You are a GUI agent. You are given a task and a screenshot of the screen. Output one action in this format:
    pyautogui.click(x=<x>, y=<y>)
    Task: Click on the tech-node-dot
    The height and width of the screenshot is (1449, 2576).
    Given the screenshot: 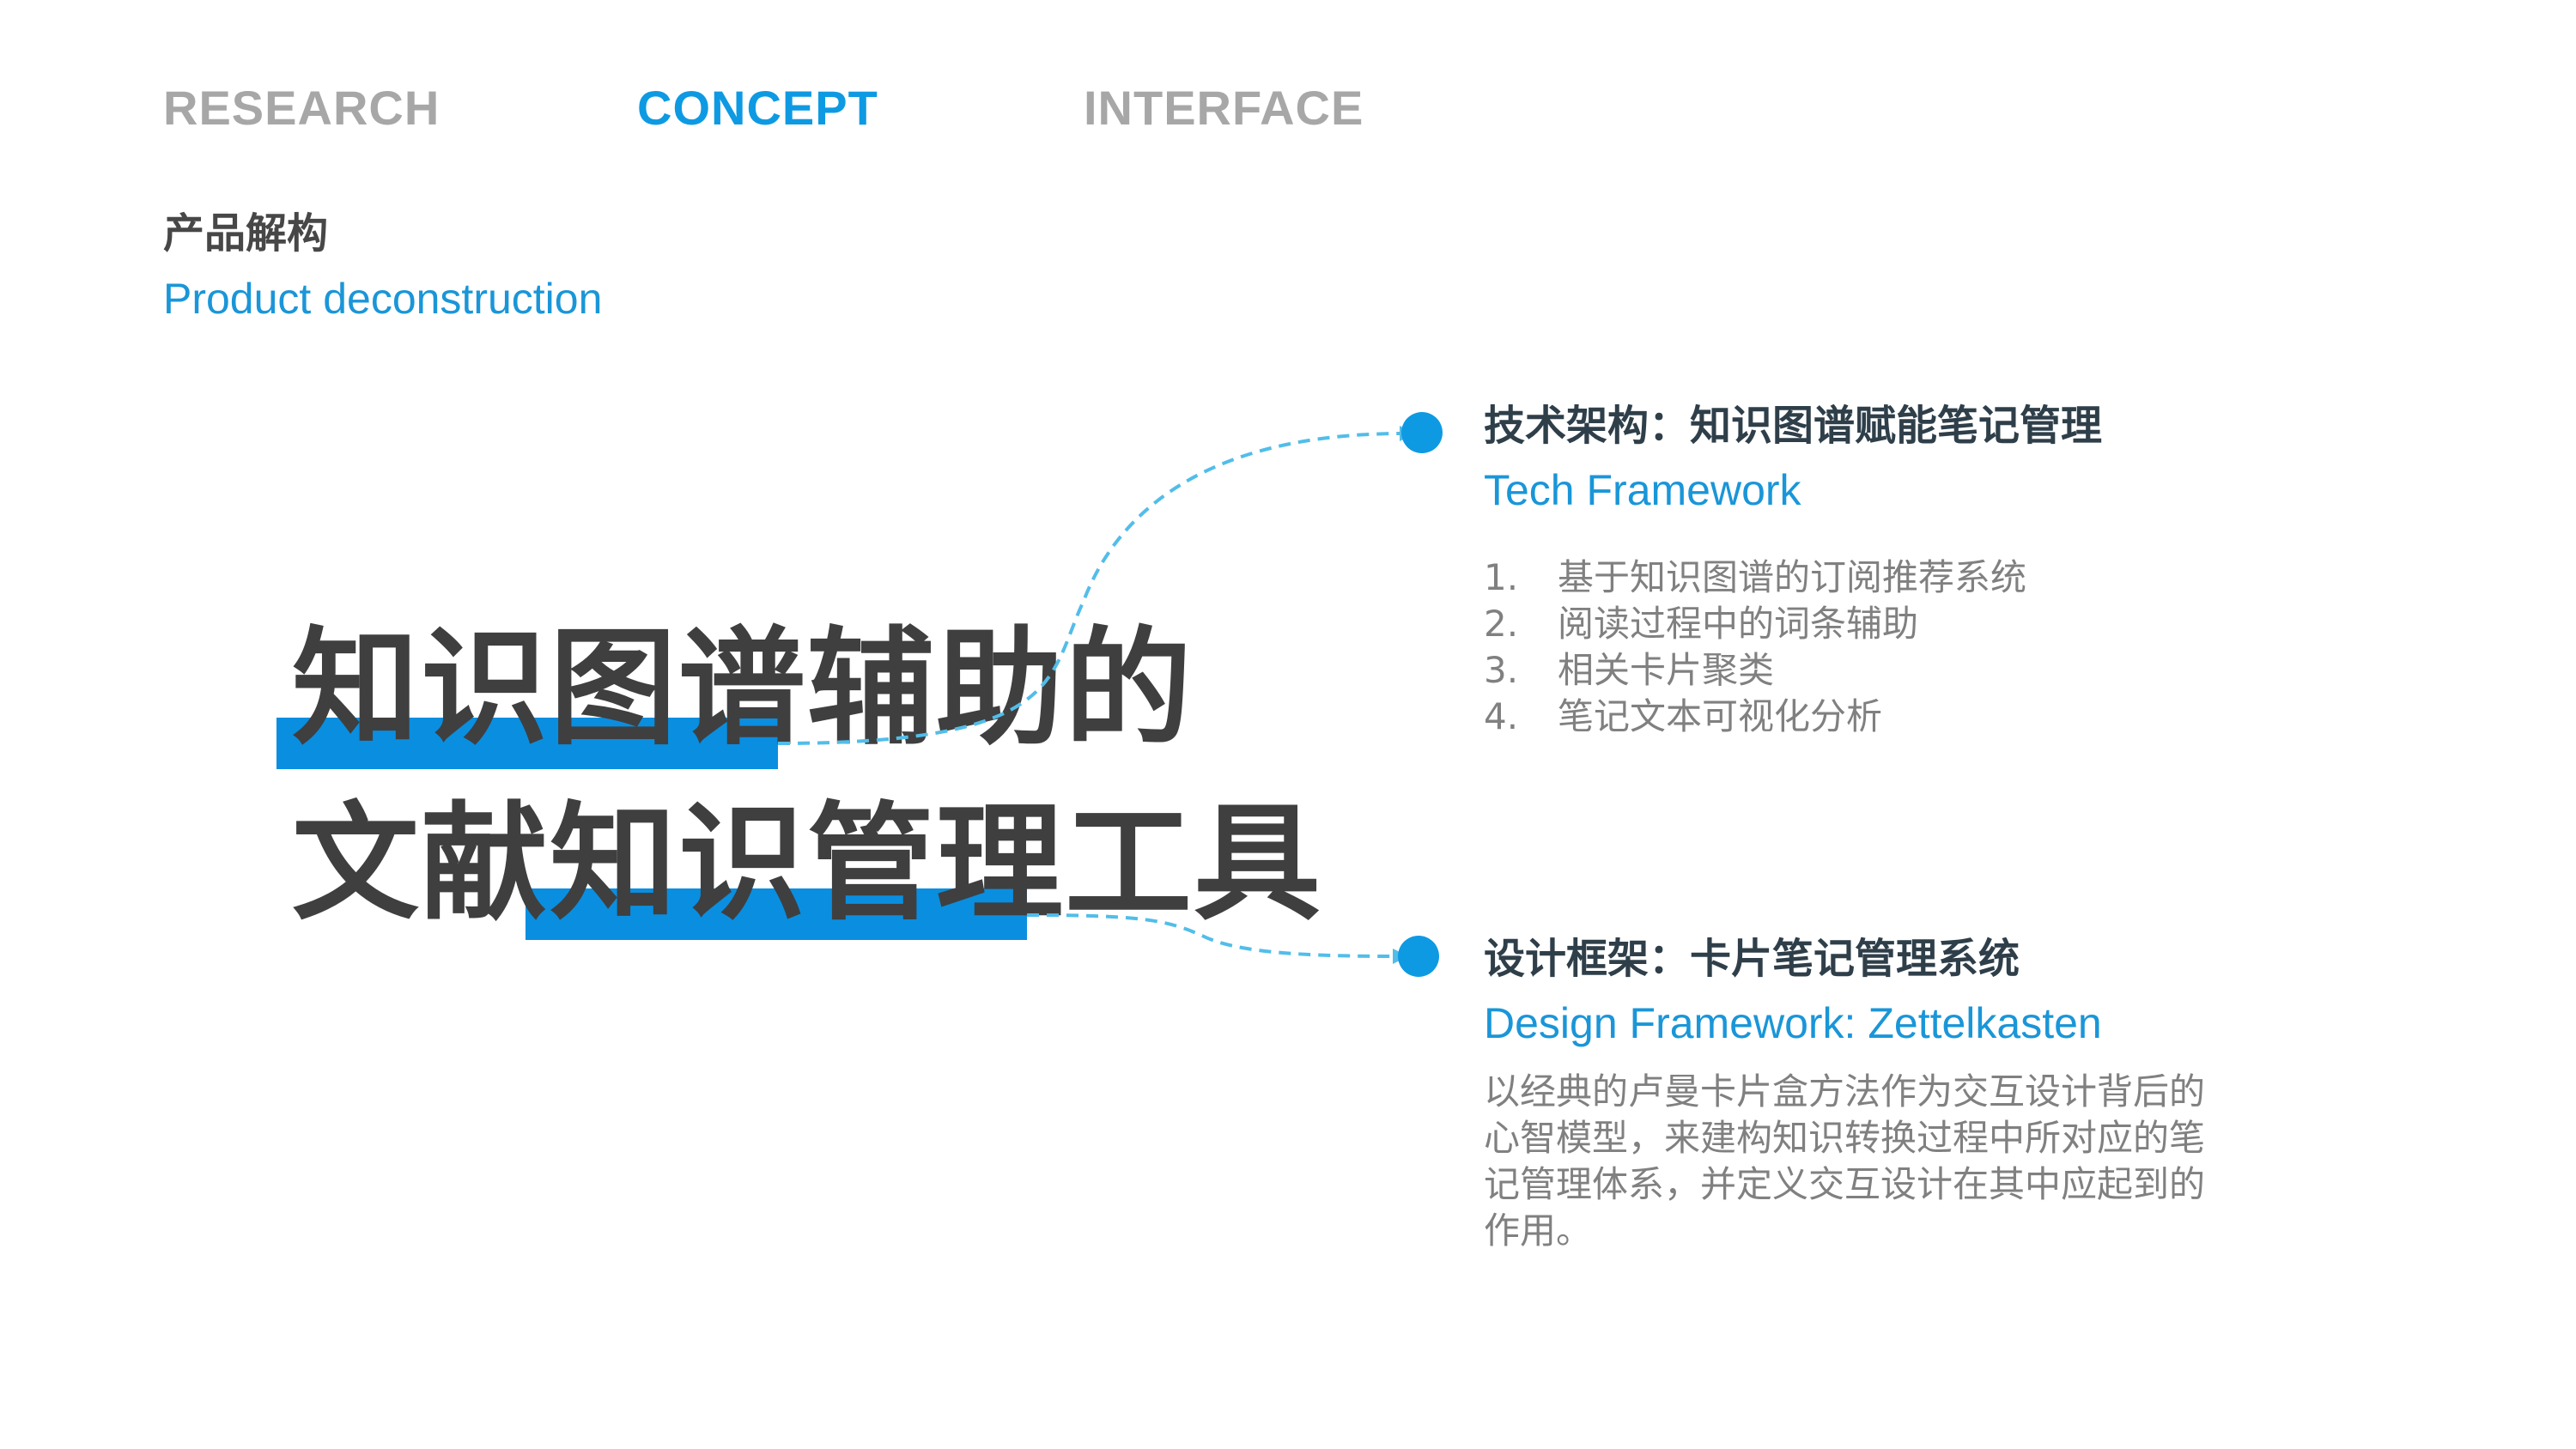 What is the action you would take?
    pyautogui.click(x=1422, y=432)
    